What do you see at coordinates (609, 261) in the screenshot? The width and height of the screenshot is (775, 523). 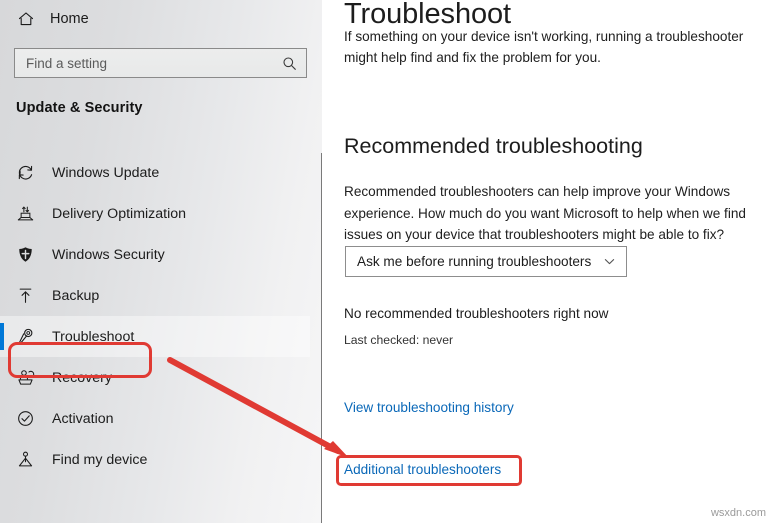 I see `chevron-down-icon` at bounding box center [609, 261].